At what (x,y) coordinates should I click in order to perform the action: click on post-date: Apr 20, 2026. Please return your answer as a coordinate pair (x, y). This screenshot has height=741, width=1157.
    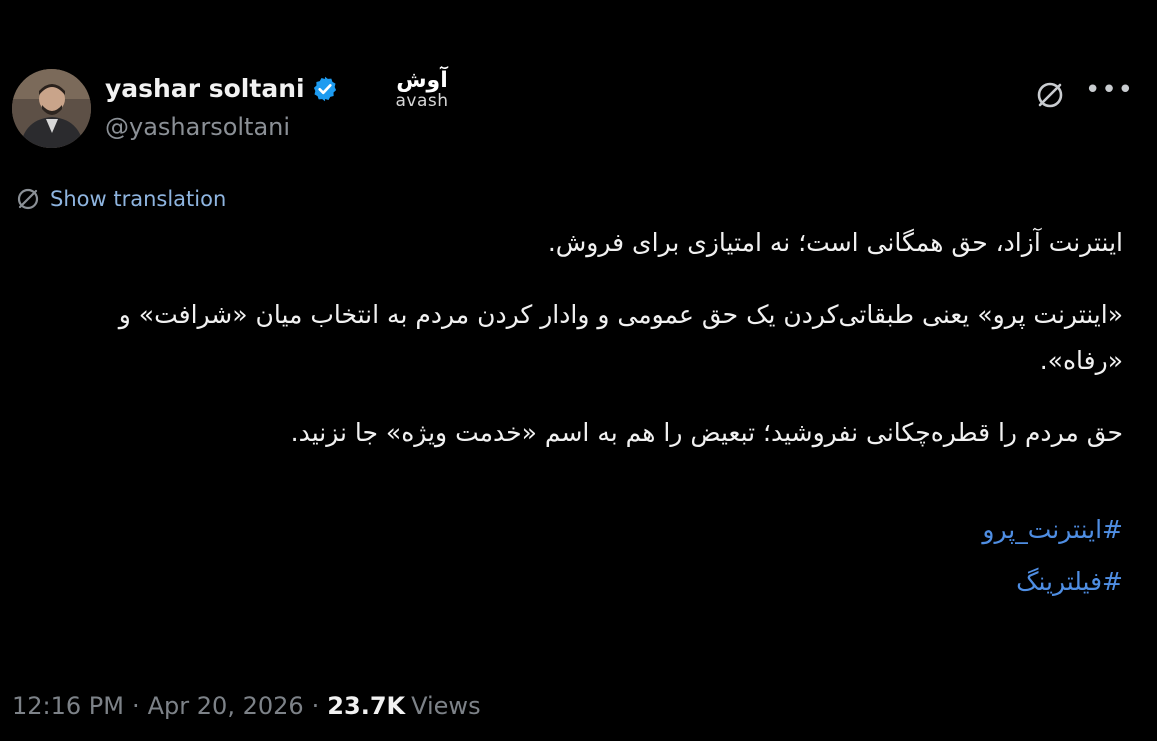
    Looking at the image, I should click on (226, 706).